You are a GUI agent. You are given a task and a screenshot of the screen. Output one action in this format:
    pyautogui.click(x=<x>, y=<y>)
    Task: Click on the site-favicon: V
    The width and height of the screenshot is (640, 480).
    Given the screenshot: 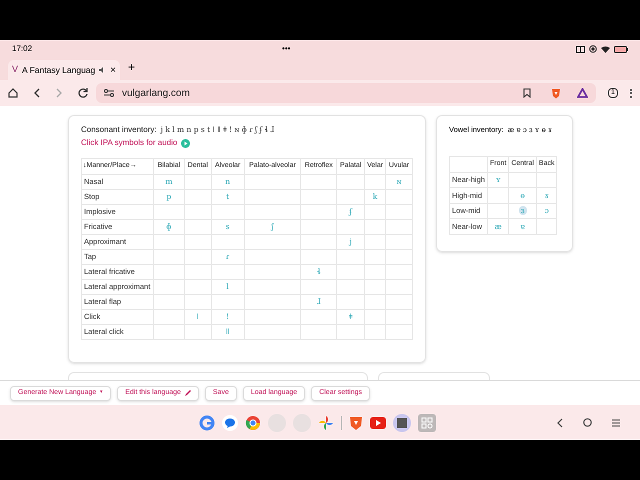 What is the action you would take?
    pyautogui.click(x=15, y=69)
    